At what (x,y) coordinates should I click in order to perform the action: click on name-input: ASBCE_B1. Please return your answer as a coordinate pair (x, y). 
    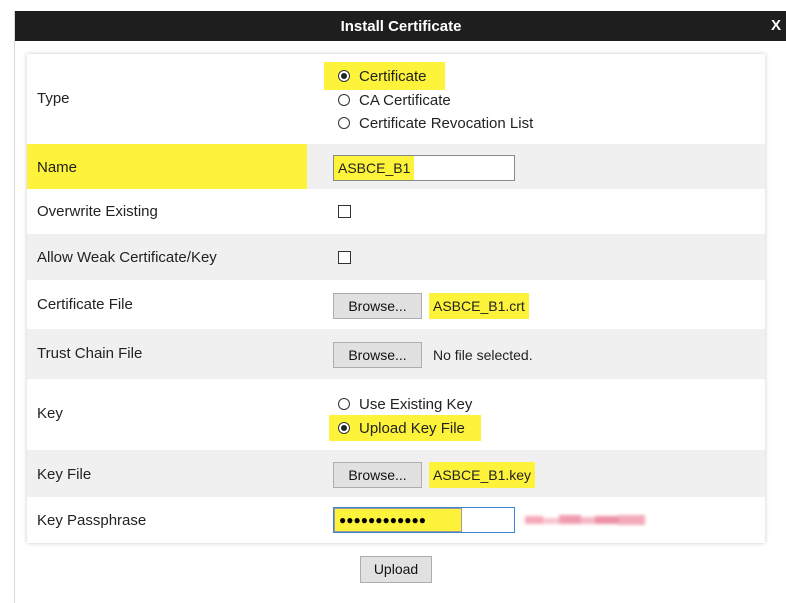
    Looking at the image, I should click on (424, 168).